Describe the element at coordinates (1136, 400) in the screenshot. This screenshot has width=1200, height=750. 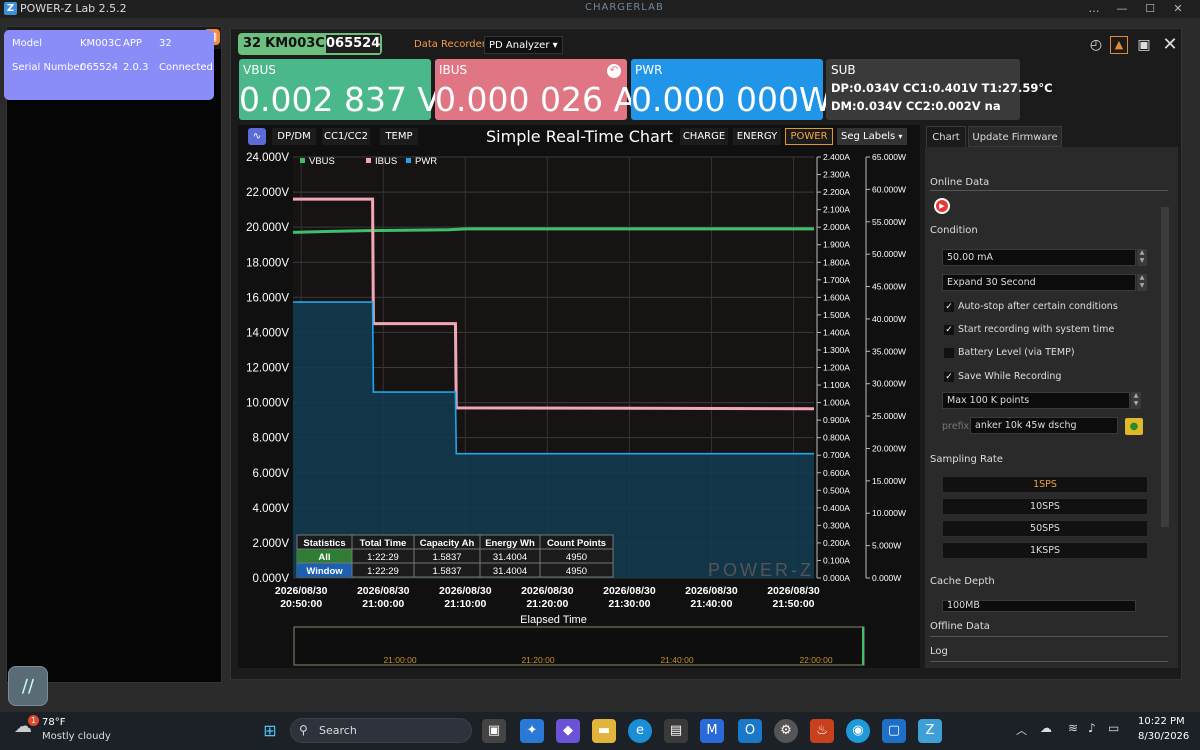
I see `max-points-stepper: ▲ ▼` at that location.